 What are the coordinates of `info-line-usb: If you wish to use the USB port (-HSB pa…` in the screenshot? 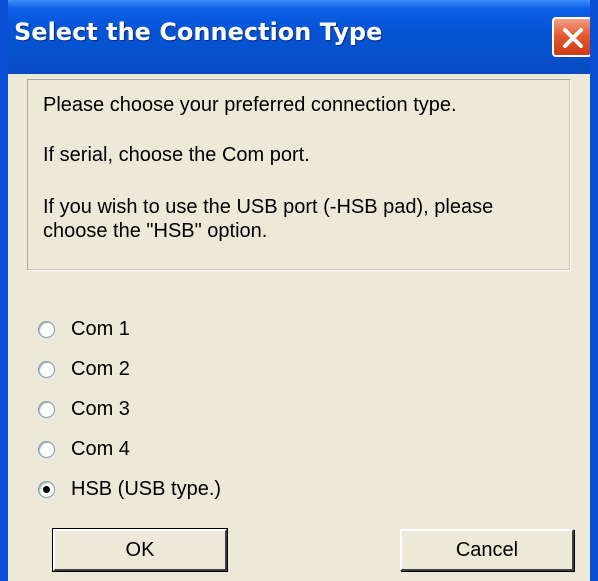 It's located at (268, 207).